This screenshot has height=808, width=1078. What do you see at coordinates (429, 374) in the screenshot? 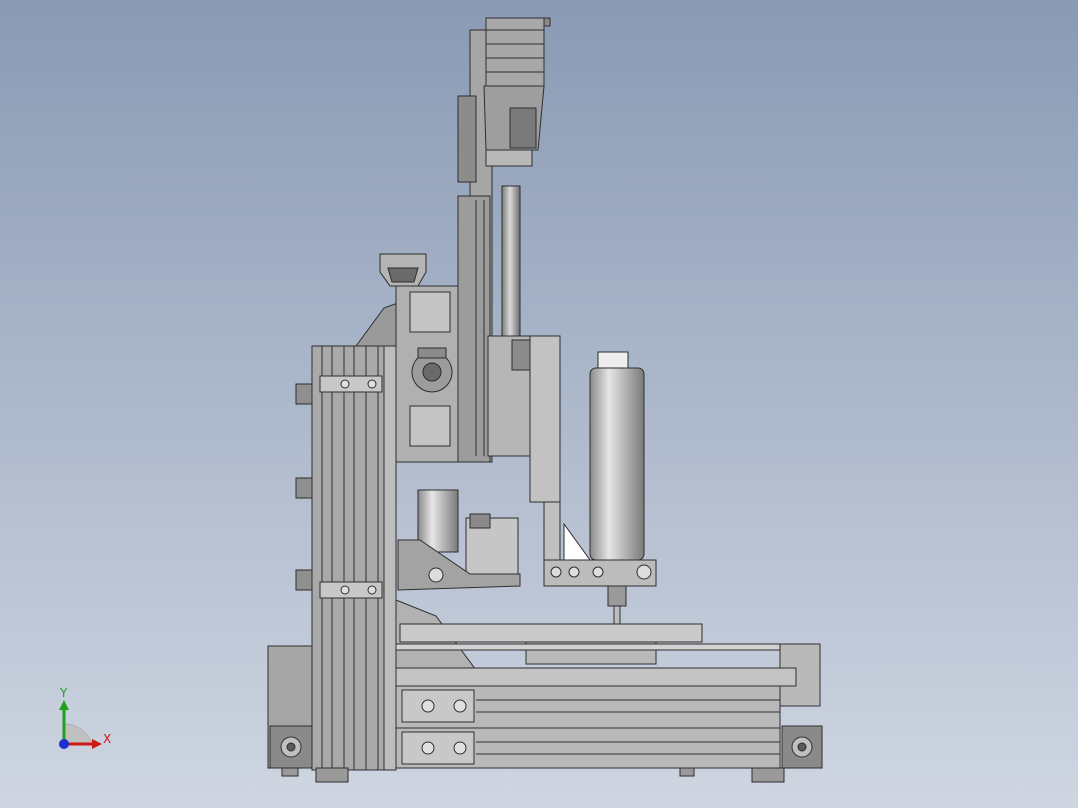
I see `z-carriage-plate` at bounding box center [429, 374].